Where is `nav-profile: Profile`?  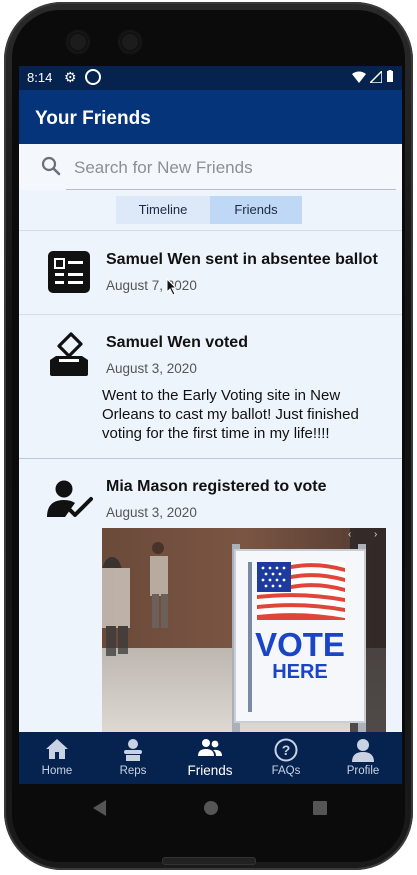 nav-profile: Profile is located at coordinates (363, 758).